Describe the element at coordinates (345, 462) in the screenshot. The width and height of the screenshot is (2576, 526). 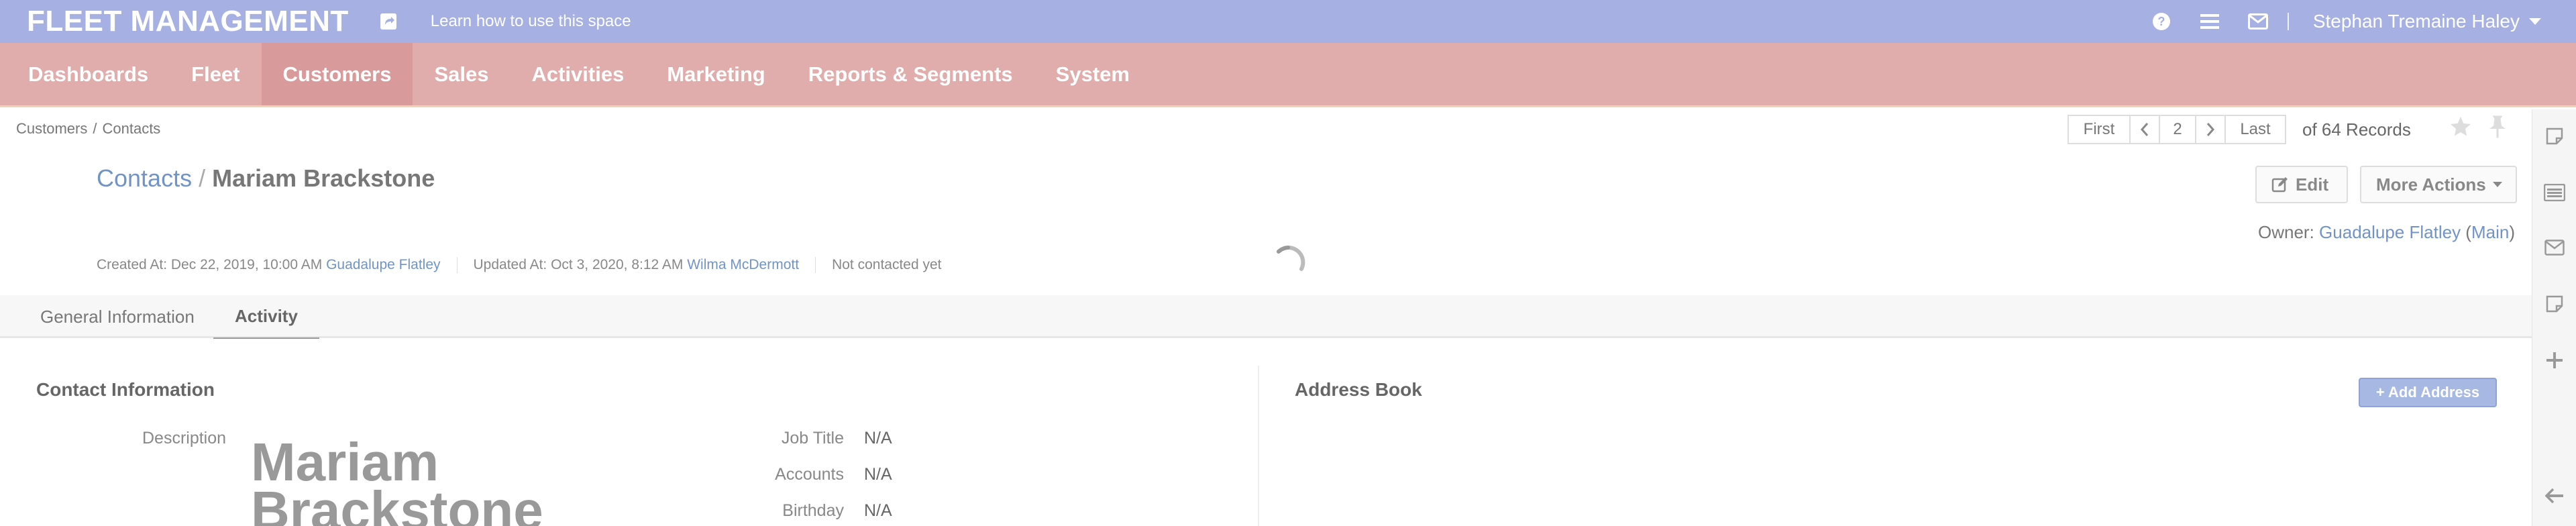
I see `description-line: Mariam` at that location.